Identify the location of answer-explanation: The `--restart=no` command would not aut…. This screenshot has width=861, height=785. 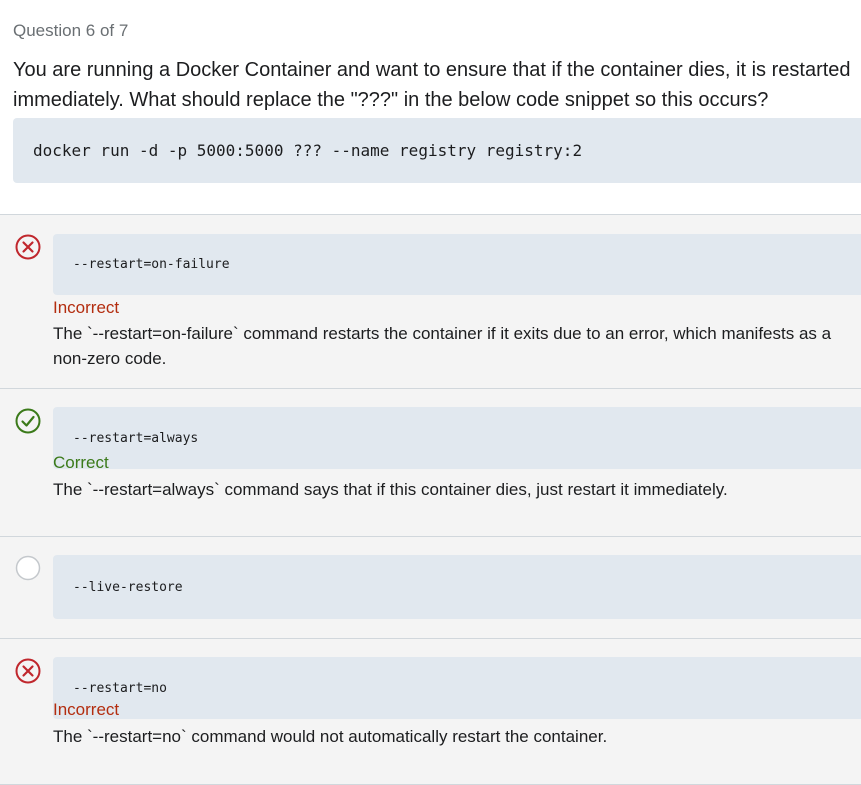
(330, 736).